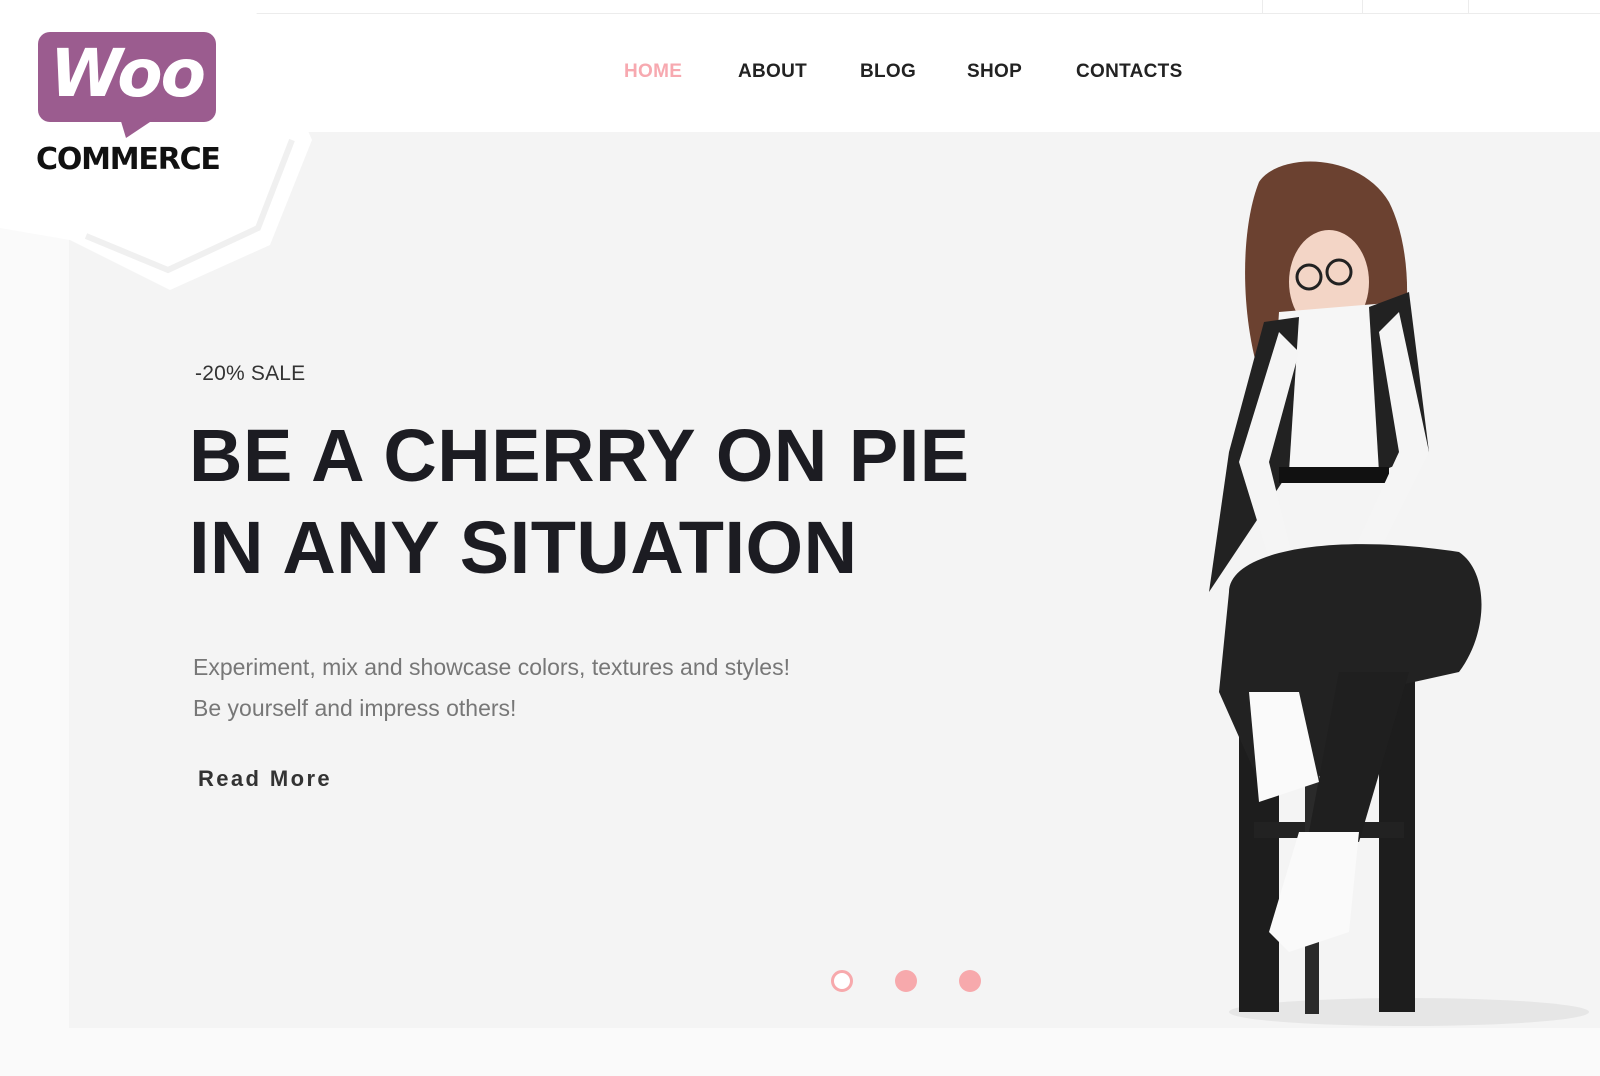 The width and height of the screenshot is (1600, 1076). Describe the element at coordinates (579, 502) in the screenshot. I see `hero-headline: BE A CHERRY ON PIE IN ANY SITUATION` at that location.